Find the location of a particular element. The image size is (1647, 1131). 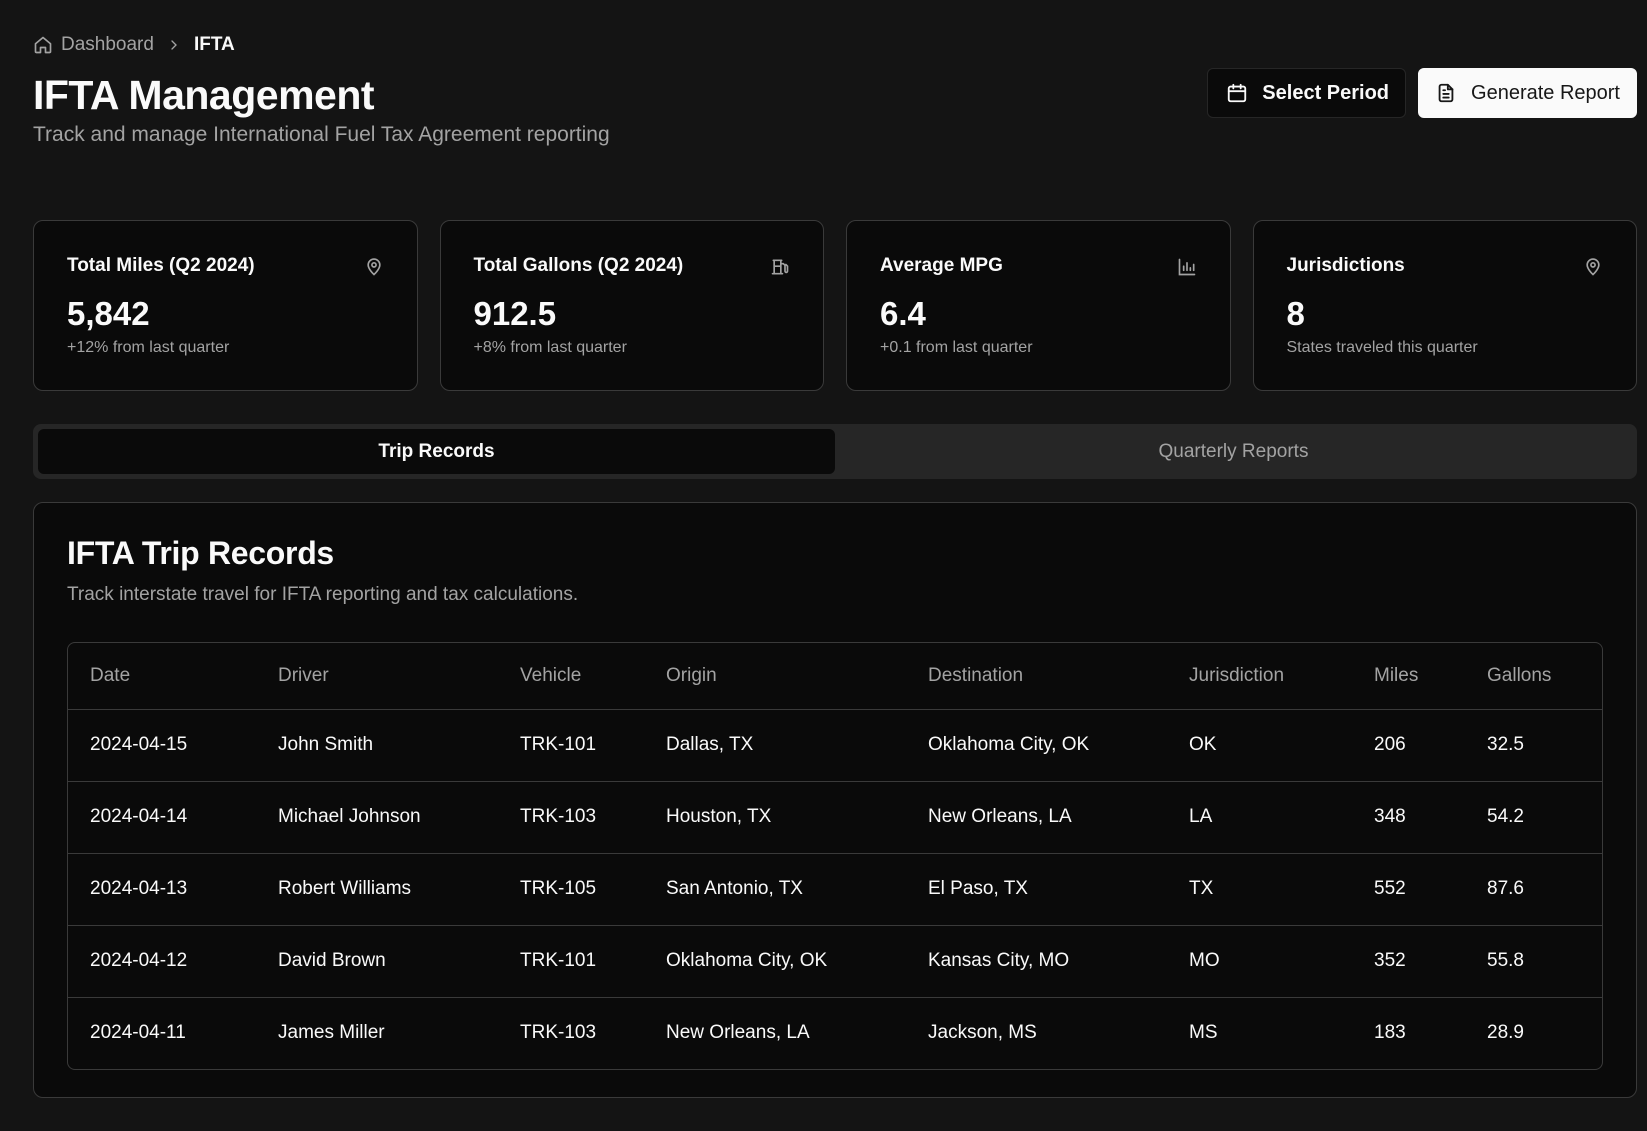

cell-gallons: 55.8 is located at coordinates (1533, 961).